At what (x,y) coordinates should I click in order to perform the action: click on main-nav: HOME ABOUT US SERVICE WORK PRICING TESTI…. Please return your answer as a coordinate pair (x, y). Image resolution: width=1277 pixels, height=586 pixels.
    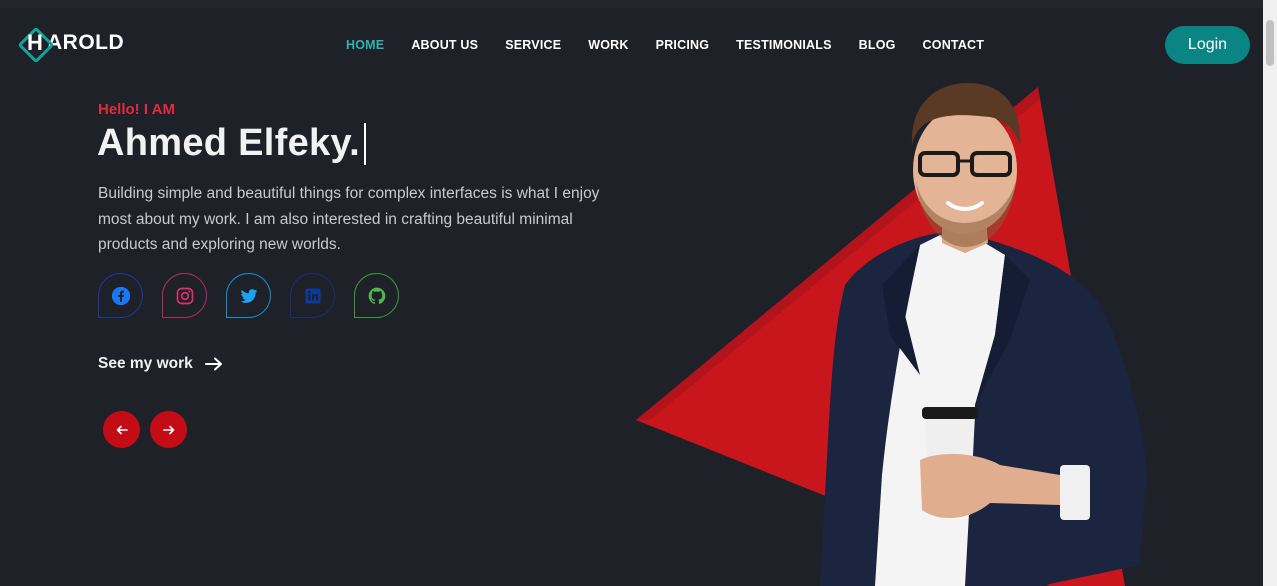
    Looking at the image, I should click on (664, 45).